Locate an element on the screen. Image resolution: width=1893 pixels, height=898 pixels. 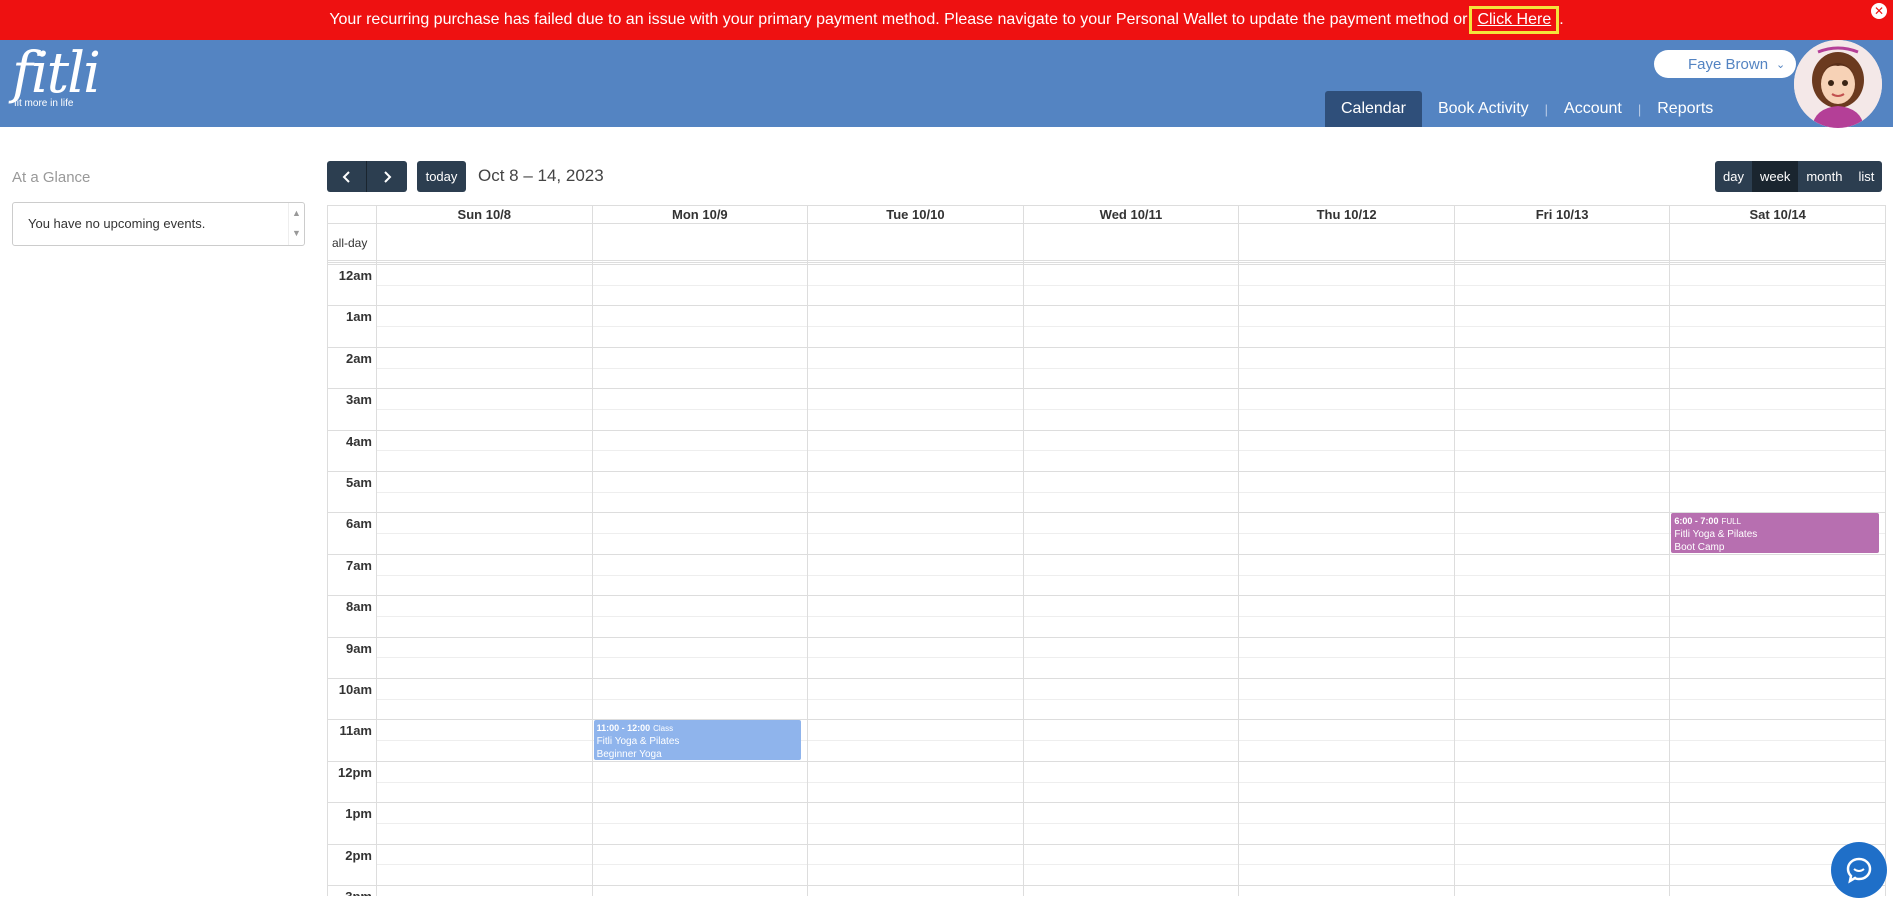
date-range-title: Oct 8 – 14, 2023 is located at coordinates (541, 175).